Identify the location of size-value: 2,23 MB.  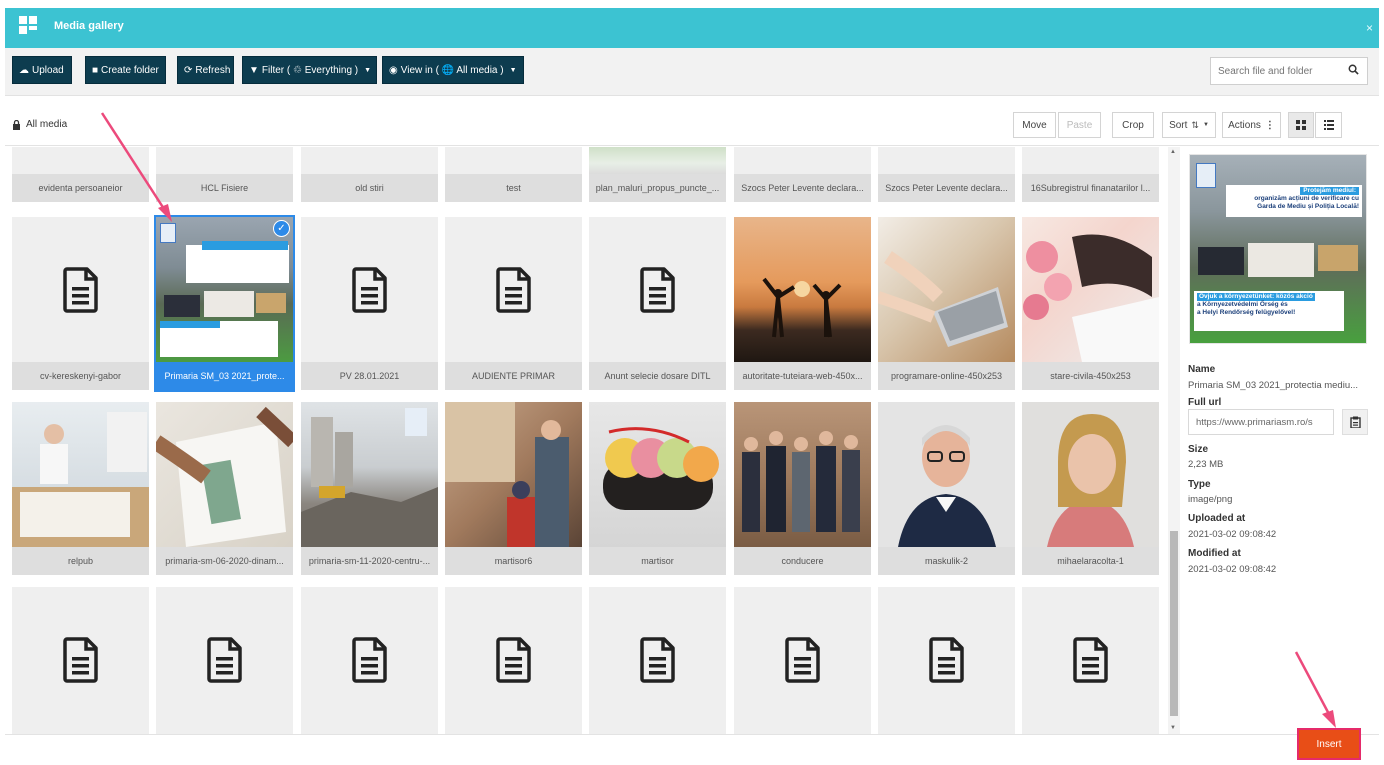
(1206, 464).